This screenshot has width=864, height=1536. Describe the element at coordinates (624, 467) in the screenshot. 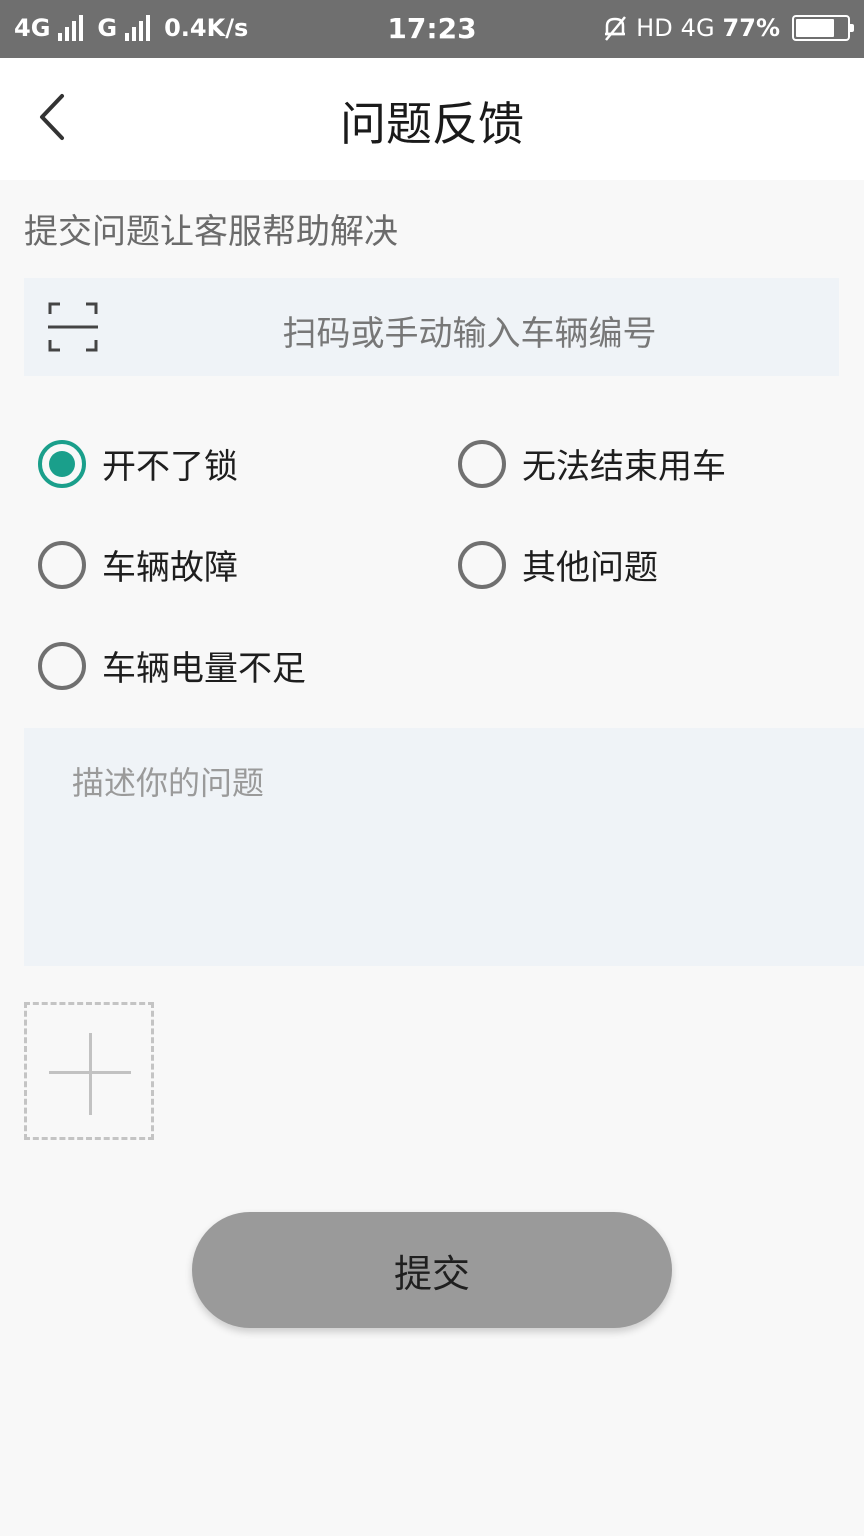

I see `option-label: 无法结束用车` at that location.